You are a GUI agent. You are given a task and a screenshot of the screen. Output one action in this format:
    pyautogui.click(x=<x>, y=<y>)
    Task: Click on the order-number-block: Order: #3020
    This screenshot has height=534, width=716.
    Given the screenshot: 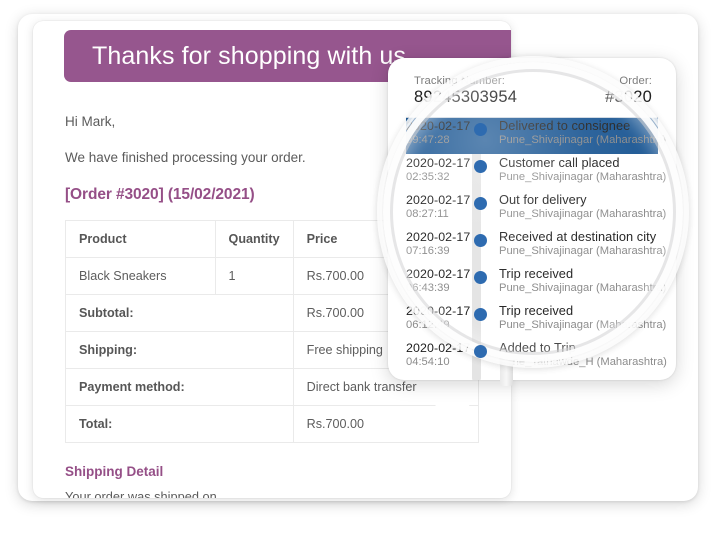 What is the action you would take?
    pyautogui.click(x=628, y=91)
    